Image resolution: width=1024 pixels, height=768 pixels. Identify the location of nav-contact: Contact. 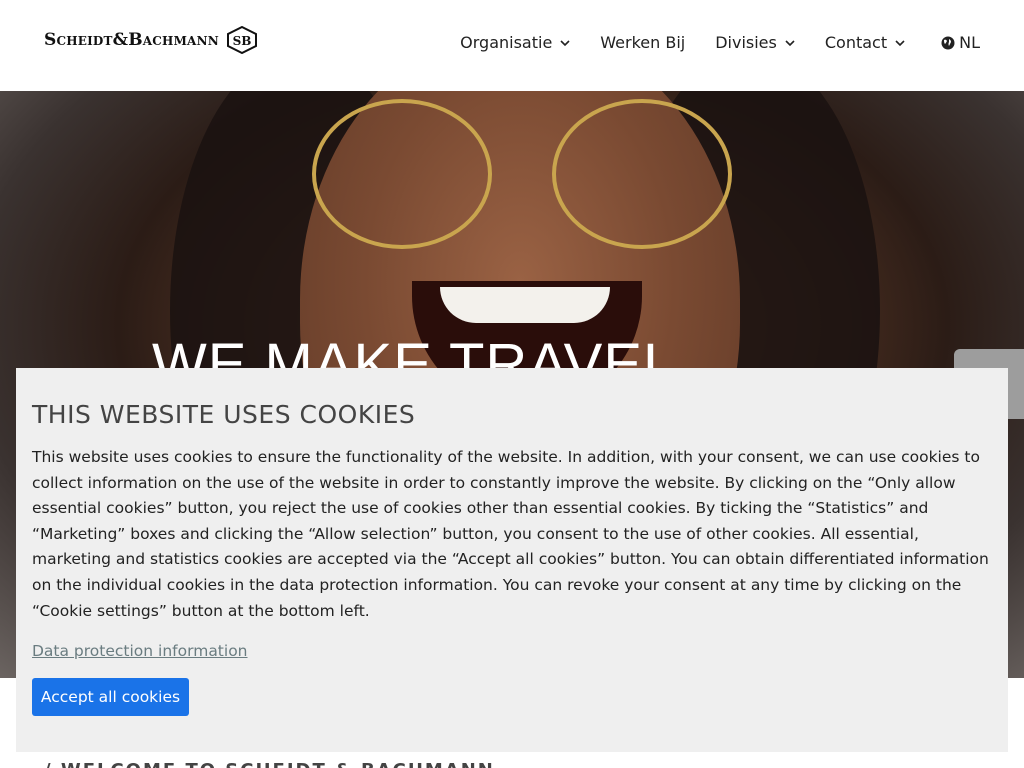
(865, 42).